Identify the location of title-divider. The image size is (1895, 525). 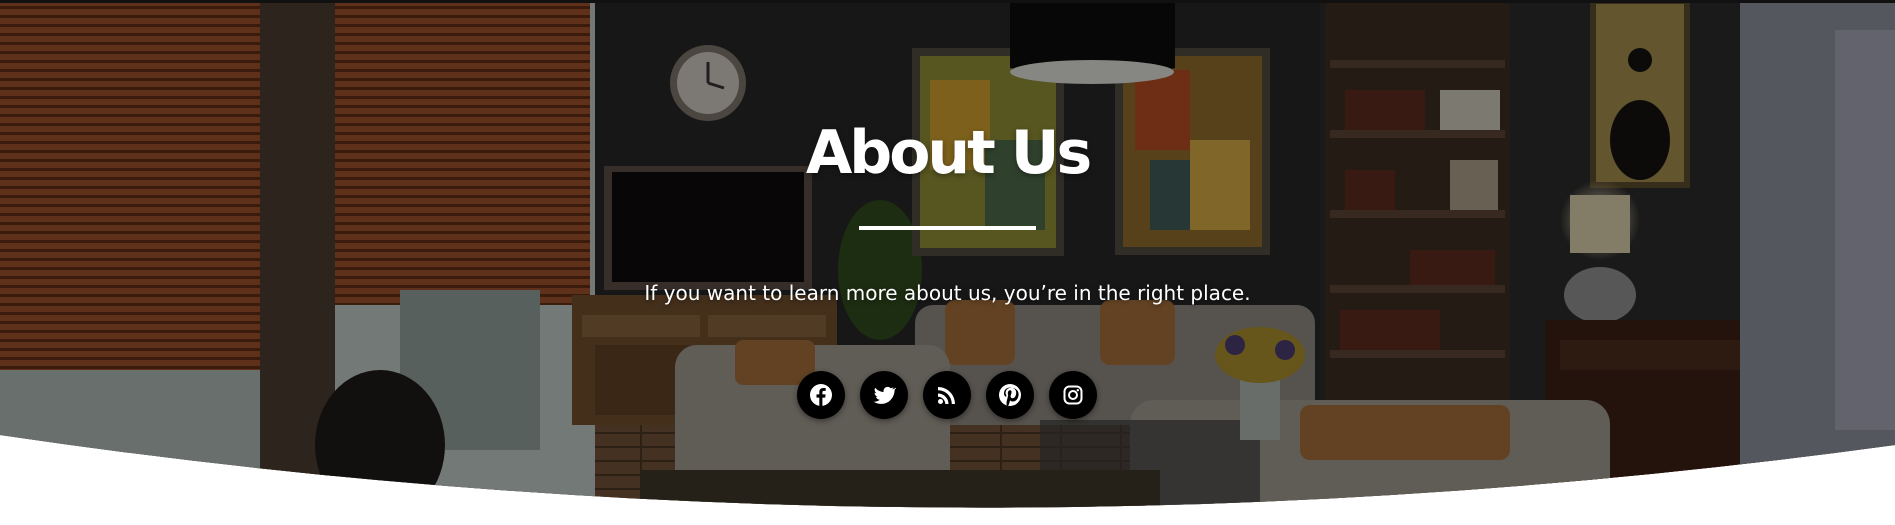
(947, 228).